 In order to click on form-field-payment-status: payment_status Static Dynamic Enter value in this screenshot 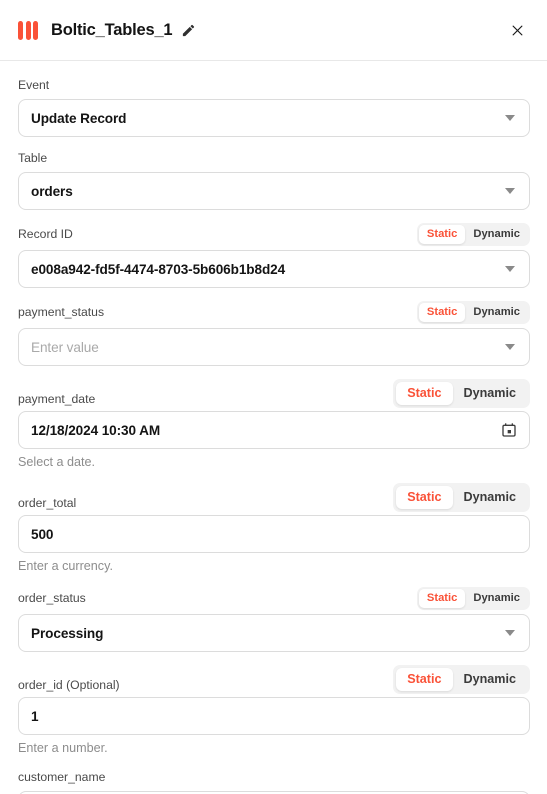, I will do `click(274, 333)`.